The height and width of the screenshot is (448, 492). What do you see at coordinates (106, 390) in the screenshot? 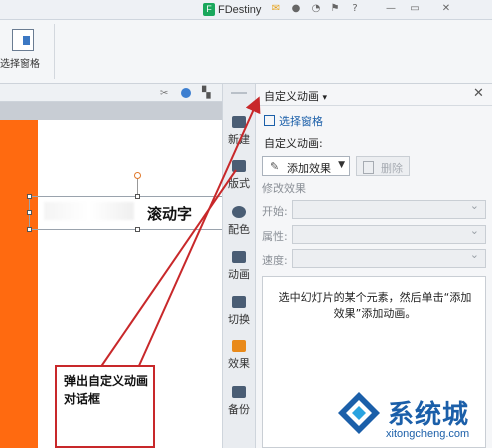
I see `annotation-text: 弹出自定义动画对话框` at bounding box center [106, 390].